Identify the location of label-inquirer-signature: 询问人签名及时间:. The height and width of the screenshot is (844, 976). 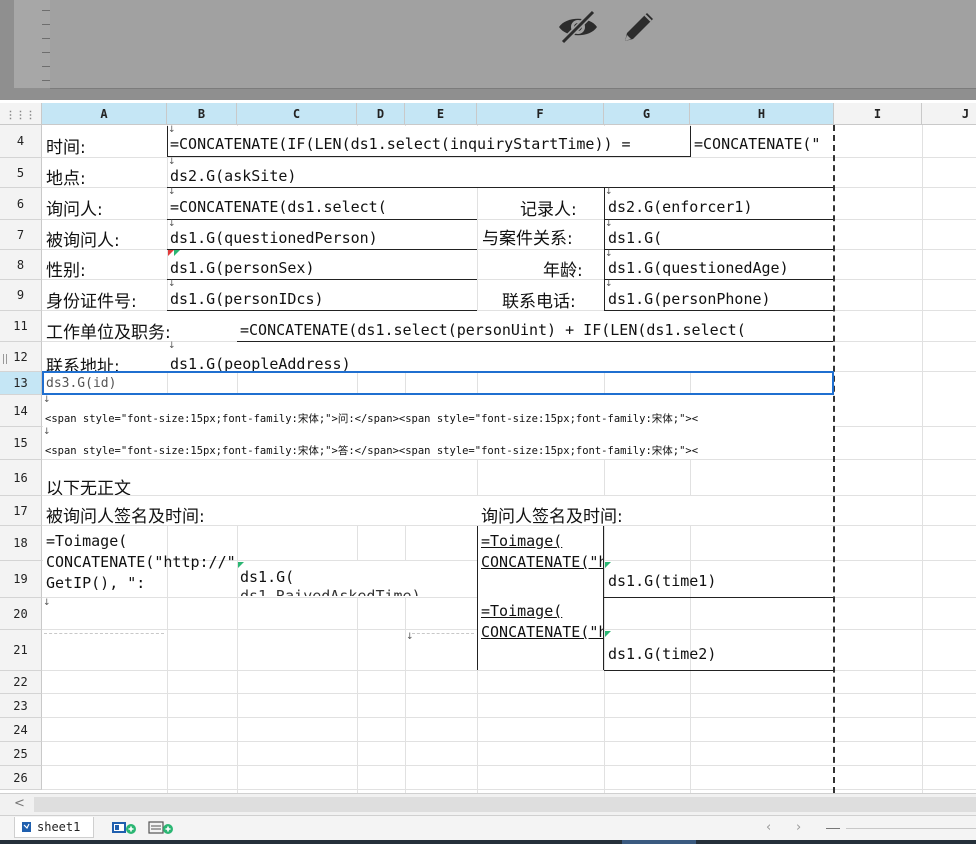
(552, 514).